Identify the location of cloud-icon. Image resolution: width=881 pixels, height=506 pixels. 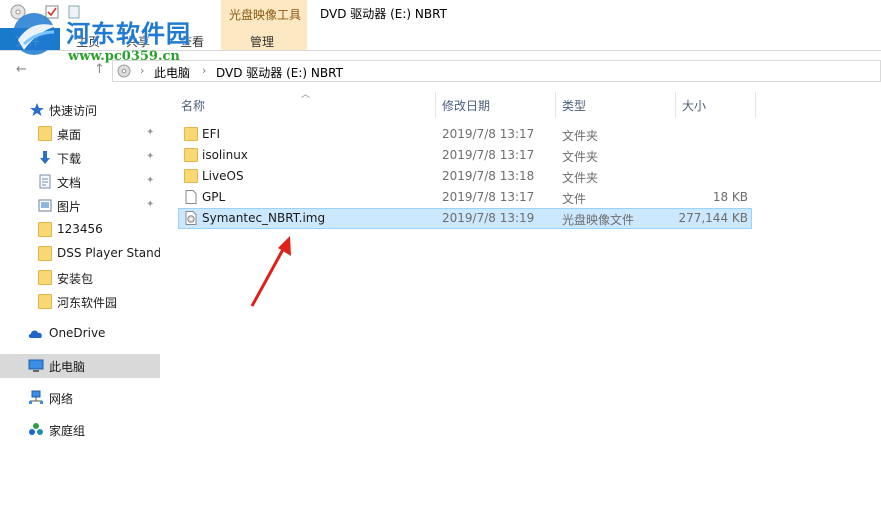
(35, 334).